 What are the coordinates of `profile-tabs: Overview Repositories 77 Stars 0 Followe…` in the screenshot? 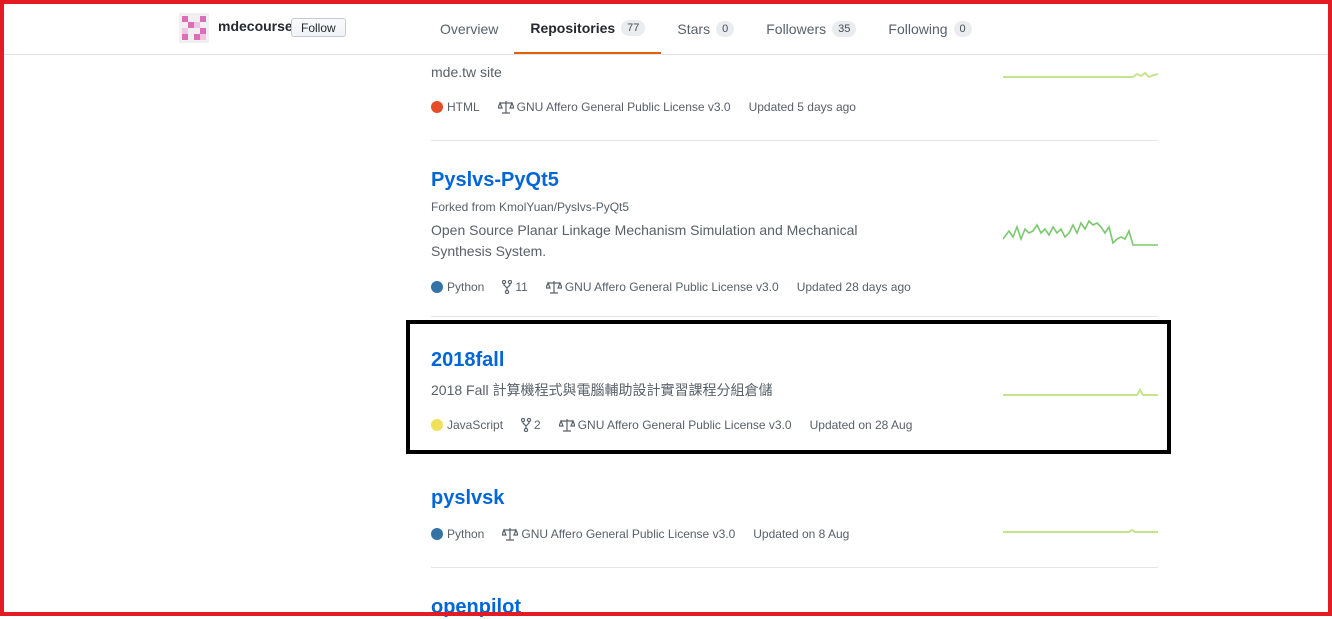 It's located at (706, 29).